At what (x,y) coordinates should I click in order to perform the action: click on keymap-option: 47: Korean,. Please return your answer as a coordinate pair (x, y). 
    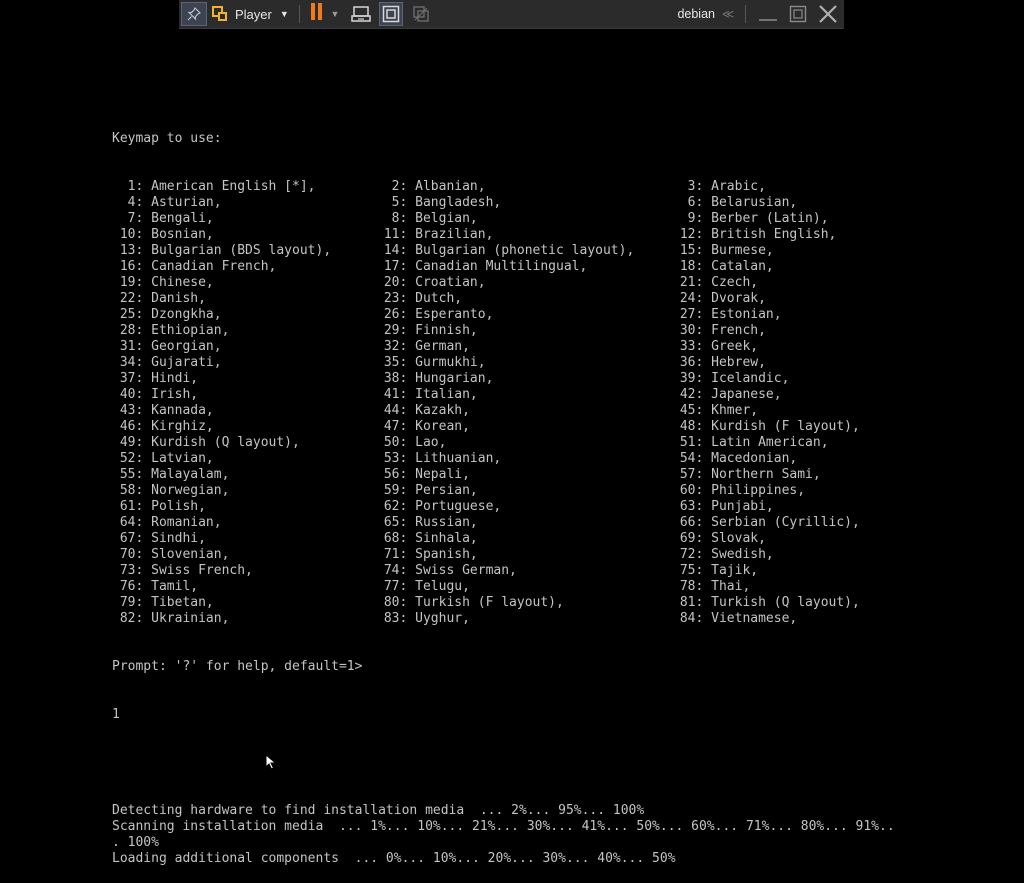
    Looking at the image, I should click on (423, 426).